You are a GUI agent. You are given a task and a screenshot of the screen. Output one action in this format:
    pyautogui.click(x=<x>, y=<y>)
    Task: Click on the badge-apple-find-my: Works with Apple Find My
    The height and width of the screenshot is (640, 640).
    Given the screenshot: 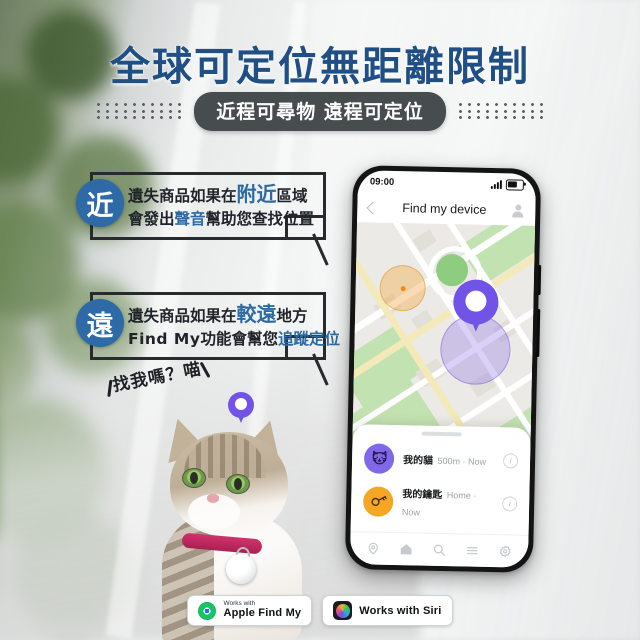 What is the action you would take?
    pyautogui.click(x=250, y=610)
    